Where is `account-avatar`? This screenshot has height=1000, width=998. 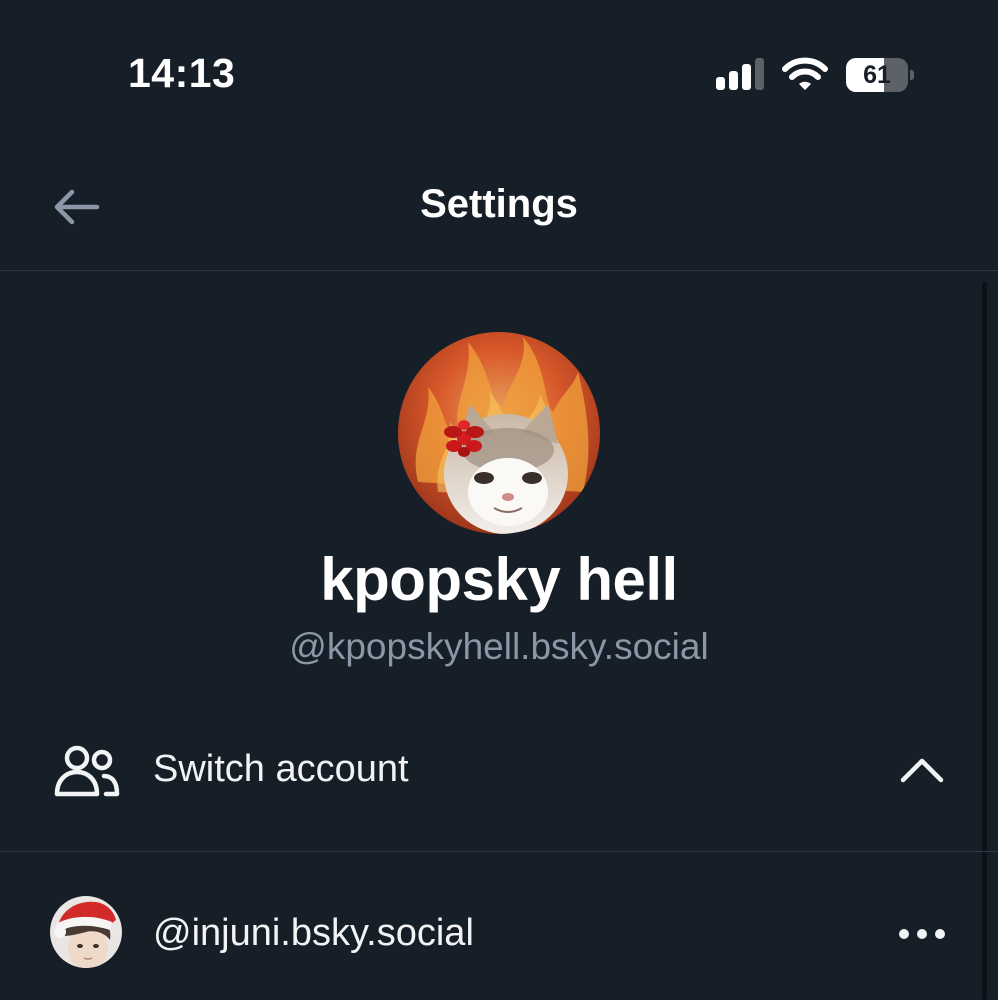 account-avatar is located at coordinates (86, 932).